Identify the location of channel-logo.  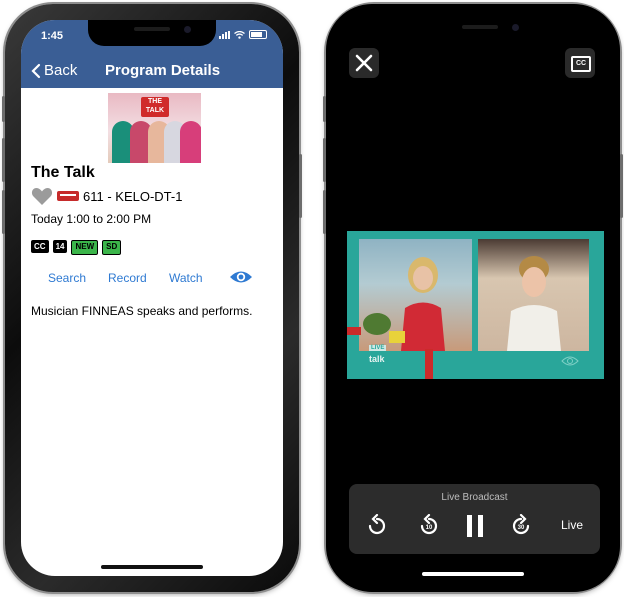
(68, 196).